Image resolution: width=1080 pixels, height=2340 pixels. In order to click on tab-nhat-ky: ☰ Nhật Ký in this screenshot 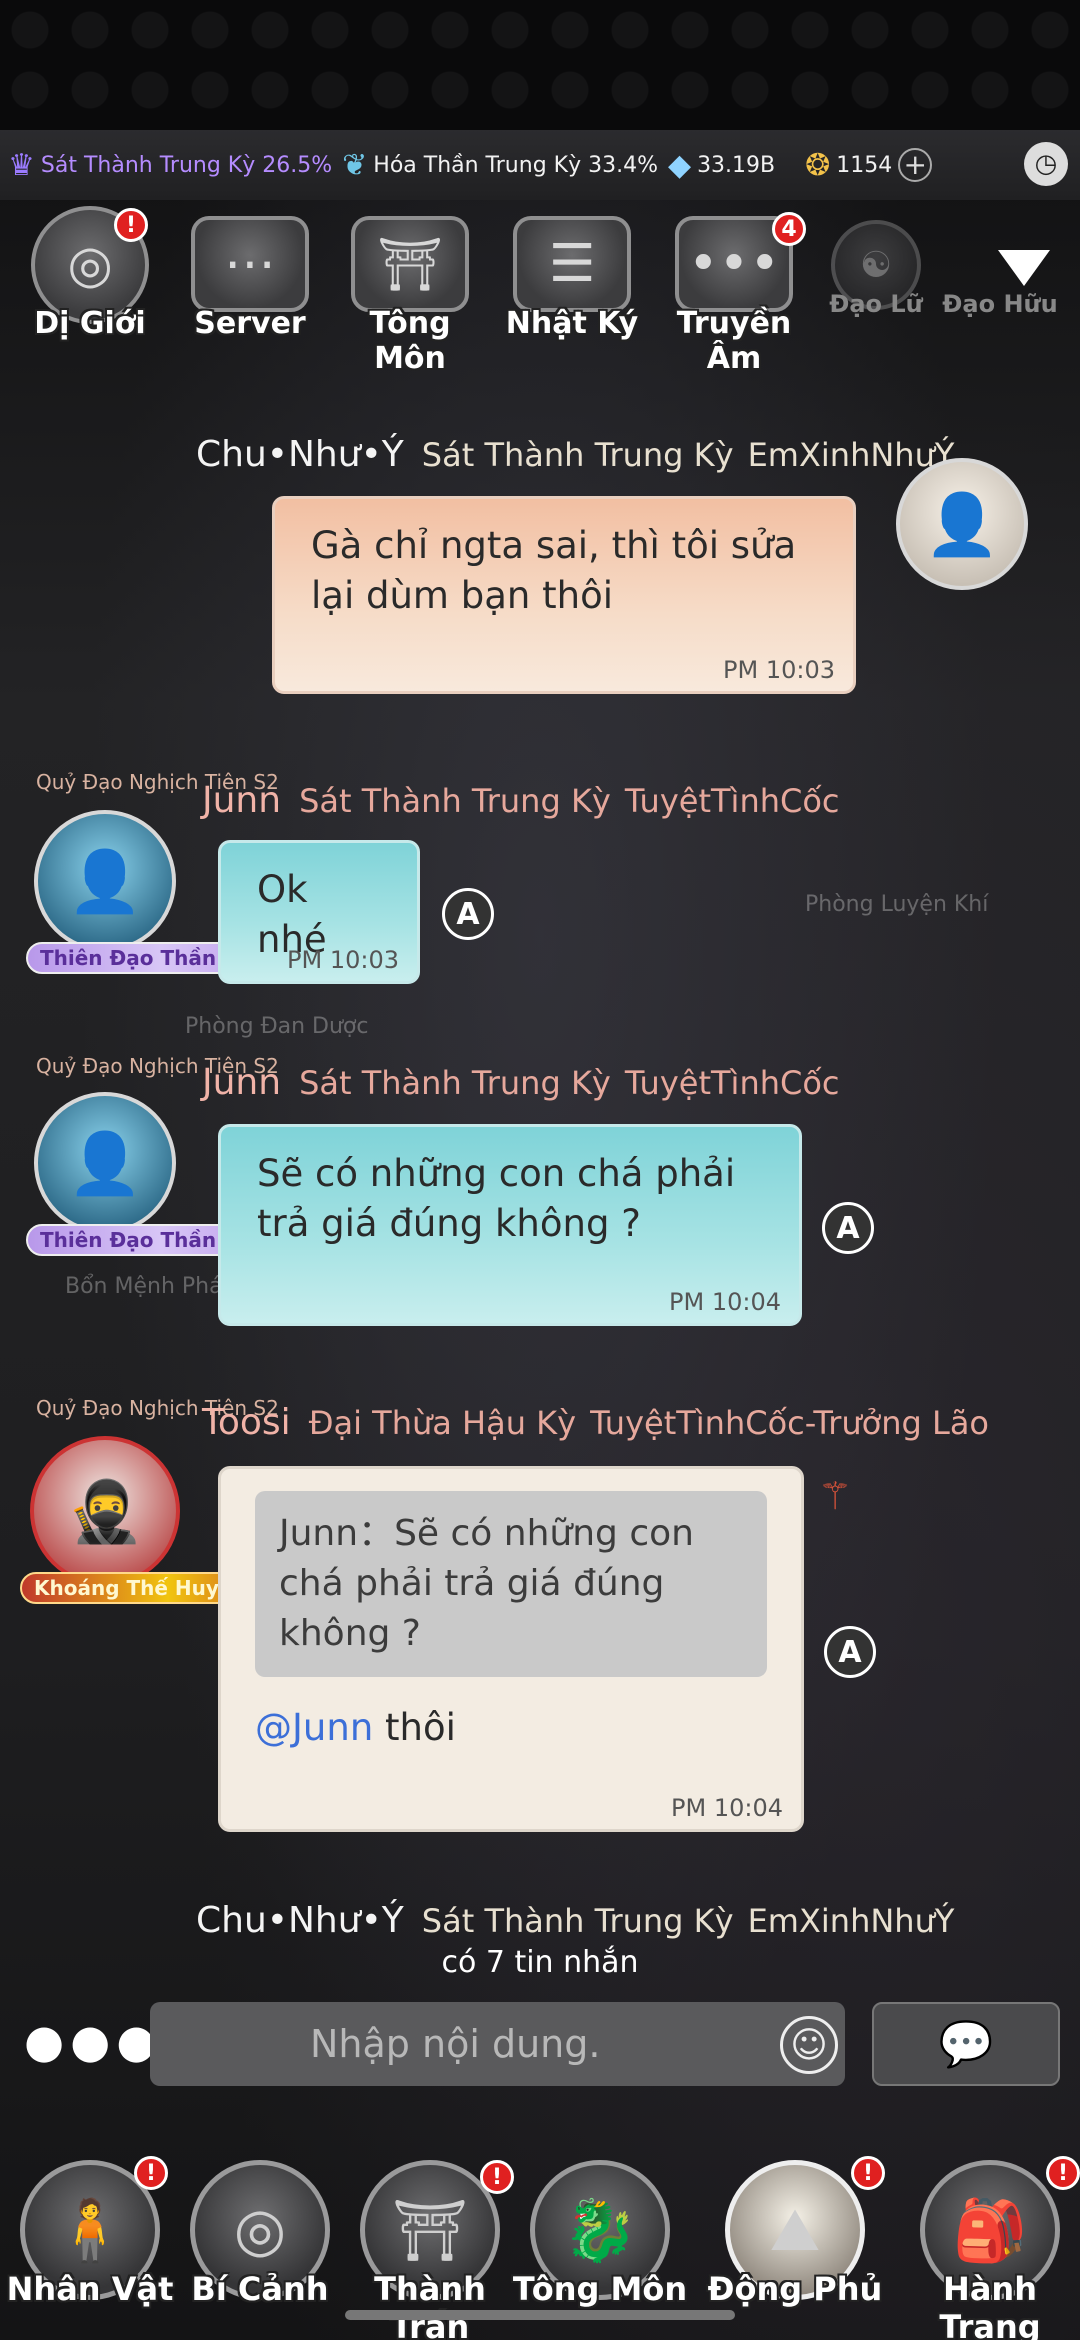, I will do `click(572, 276)`.